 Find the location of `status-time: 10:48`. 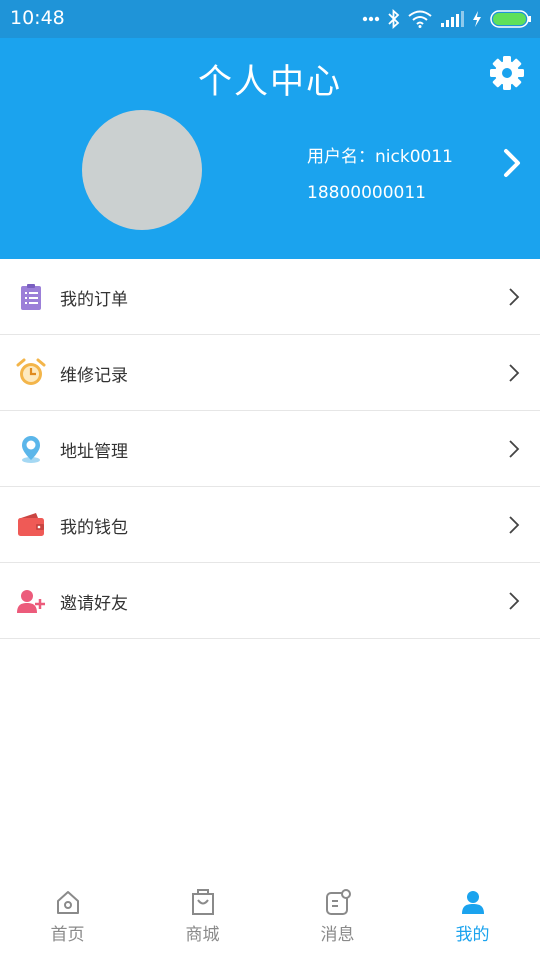

status-time: 10:48 is located at coordinates (37, 18).